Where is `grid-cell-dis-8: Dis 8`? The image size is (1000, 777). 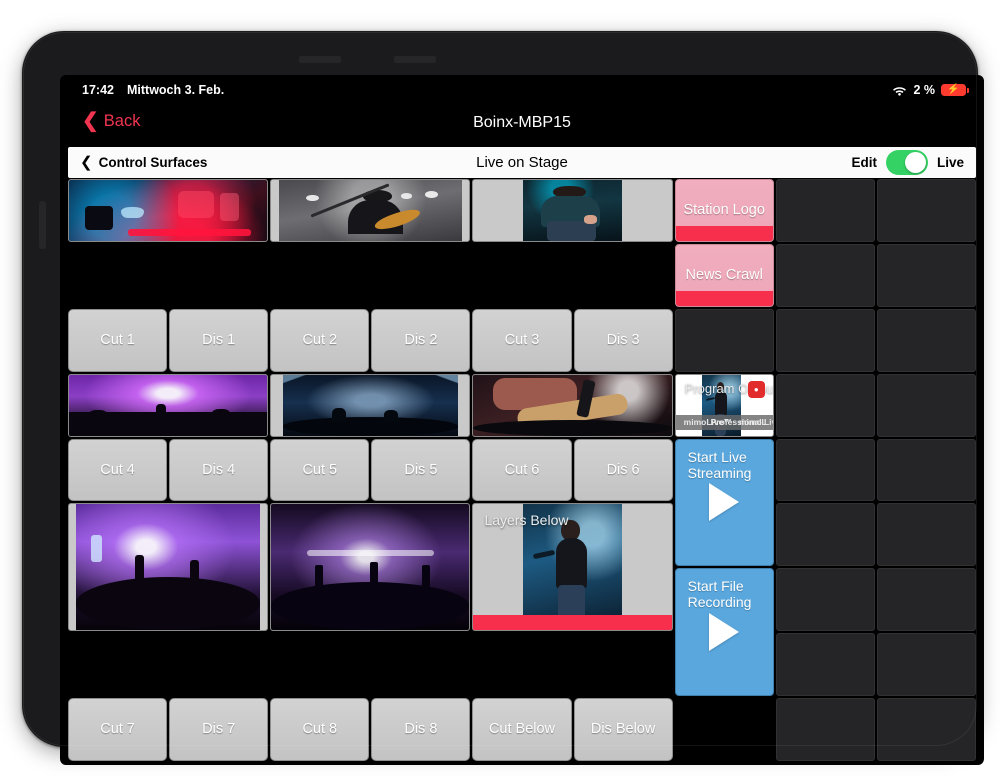
grid-cell-dis-8: Dis 8 is located at coordinates (421, 729).